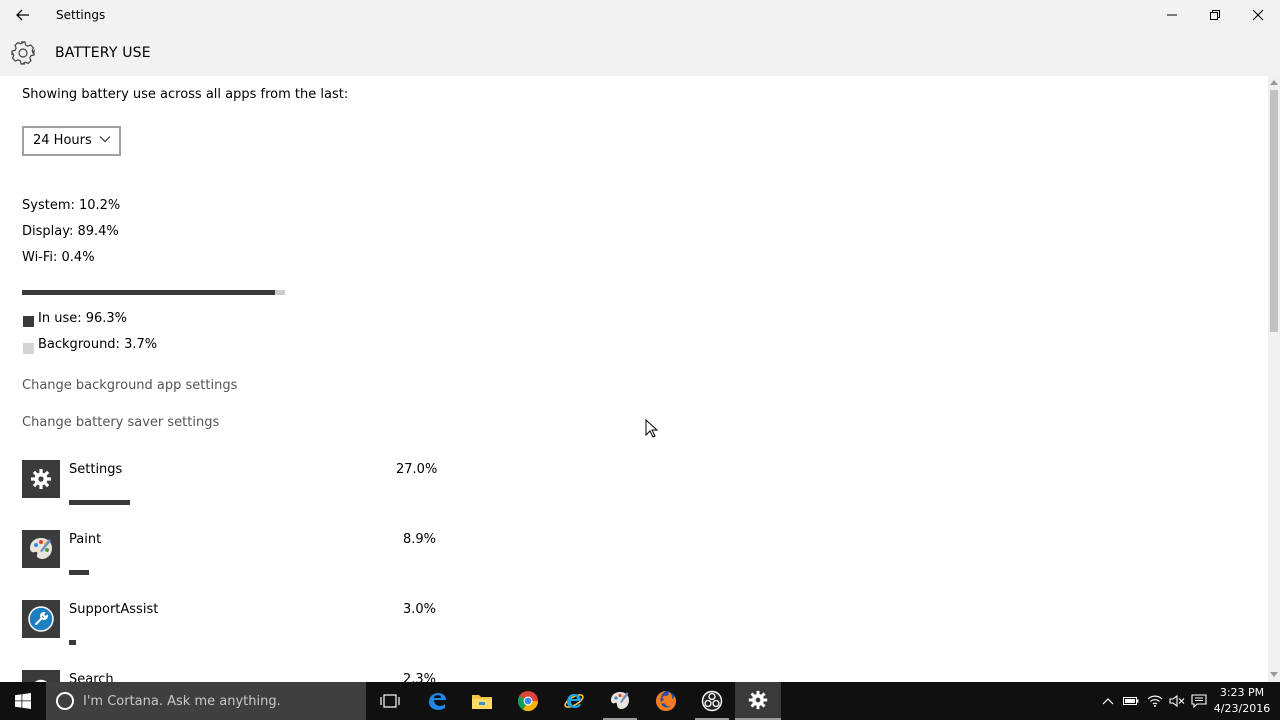 The image size is (1280, 720). I want to click on in-use-swatch, so click(28, 321).